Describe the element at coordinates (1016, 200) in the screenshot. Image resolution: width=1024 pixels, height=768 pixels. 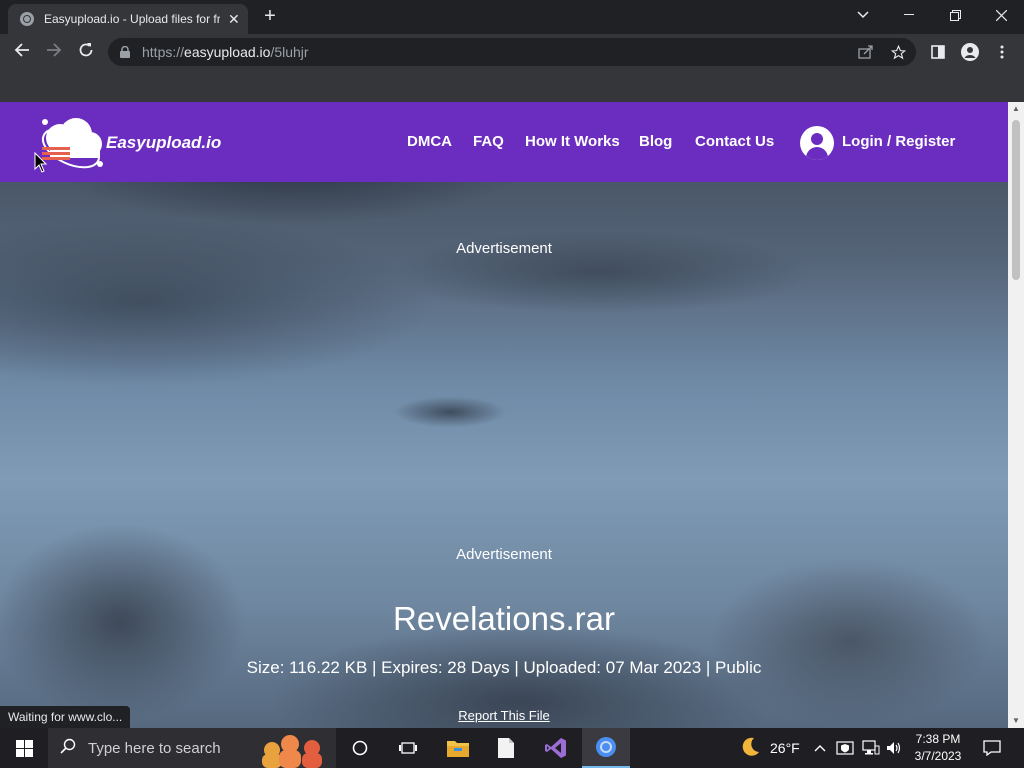
I see `scrollbar-thumb` at that location.